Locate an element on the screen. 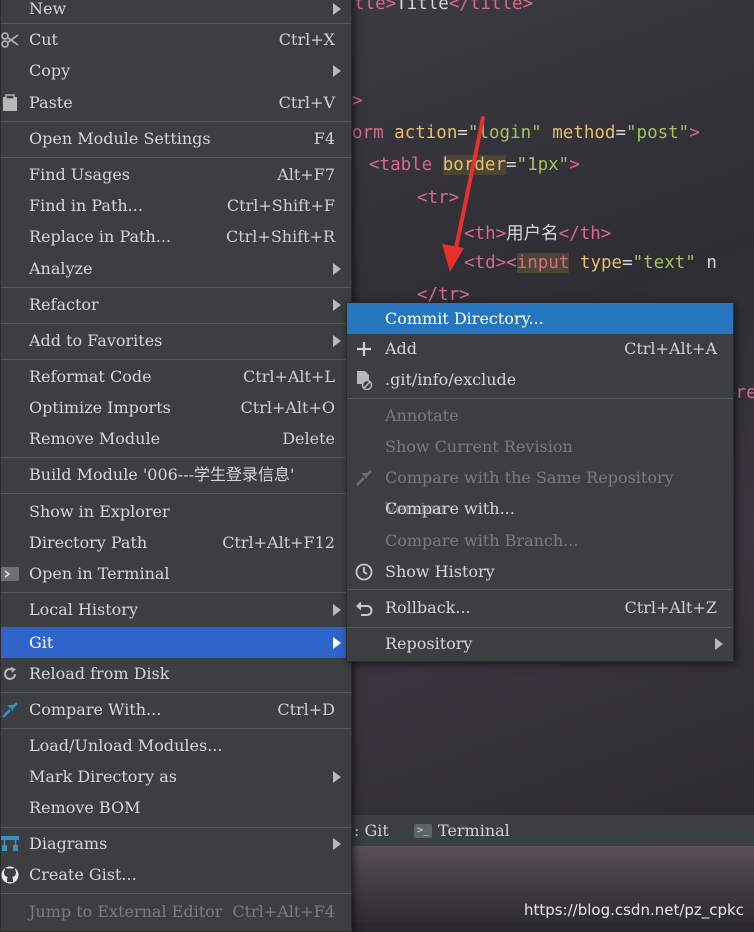 The width and height of the screenshot is (754, 932). code-token: <th> is located at coordinates (485, 234).